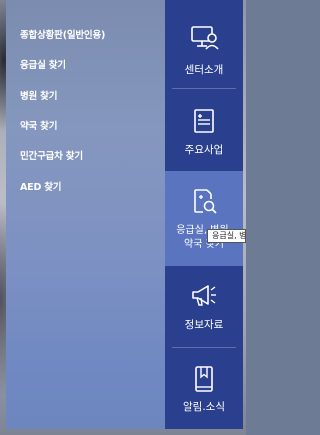 The image size is (320, 435). I want to click on nav-label-center-intro: 센터소개, so click(204, 70).